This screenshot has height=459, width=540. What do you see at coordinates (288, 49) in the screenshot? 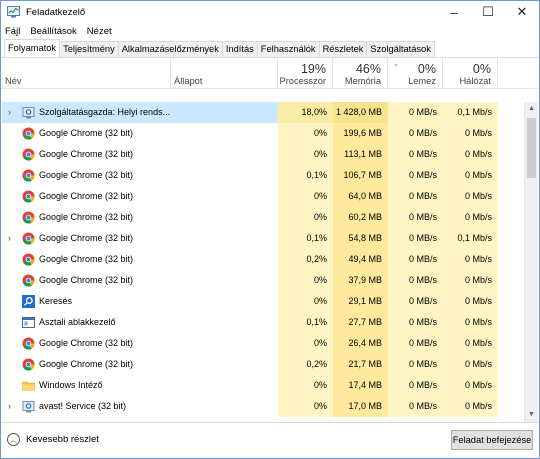
I see `tab-users: Felhasználók` at bounding box center [288, 49].